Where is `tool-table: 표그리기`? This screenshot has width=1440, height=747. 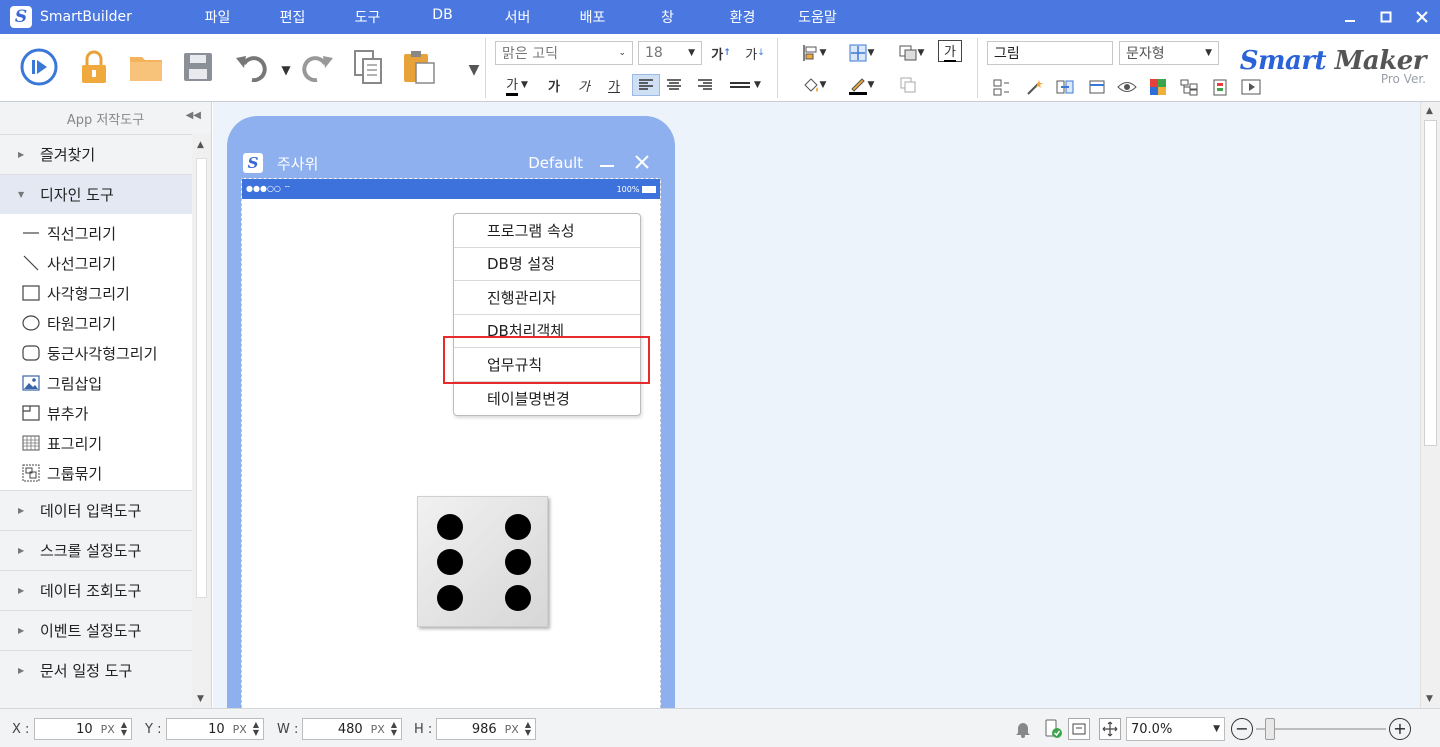
tool-table: 표그리기 is located at coordinates (96, 443).